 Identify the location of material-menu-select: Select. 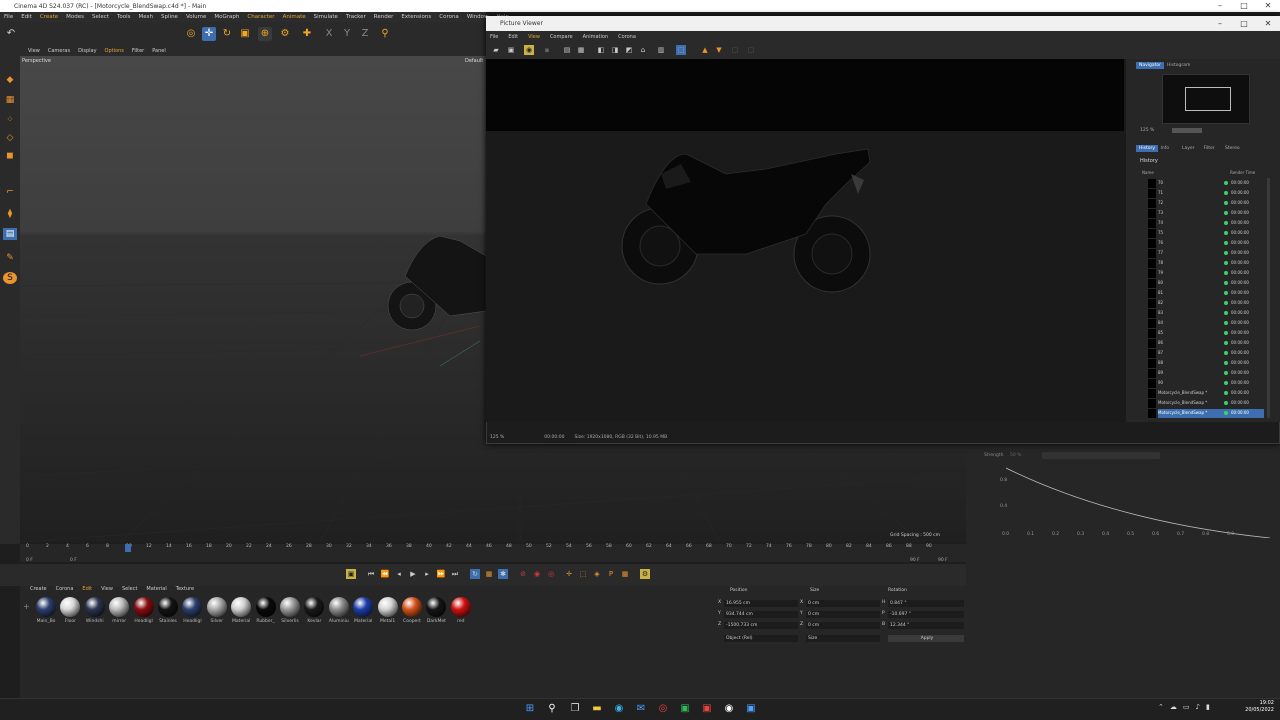
(129, 589).